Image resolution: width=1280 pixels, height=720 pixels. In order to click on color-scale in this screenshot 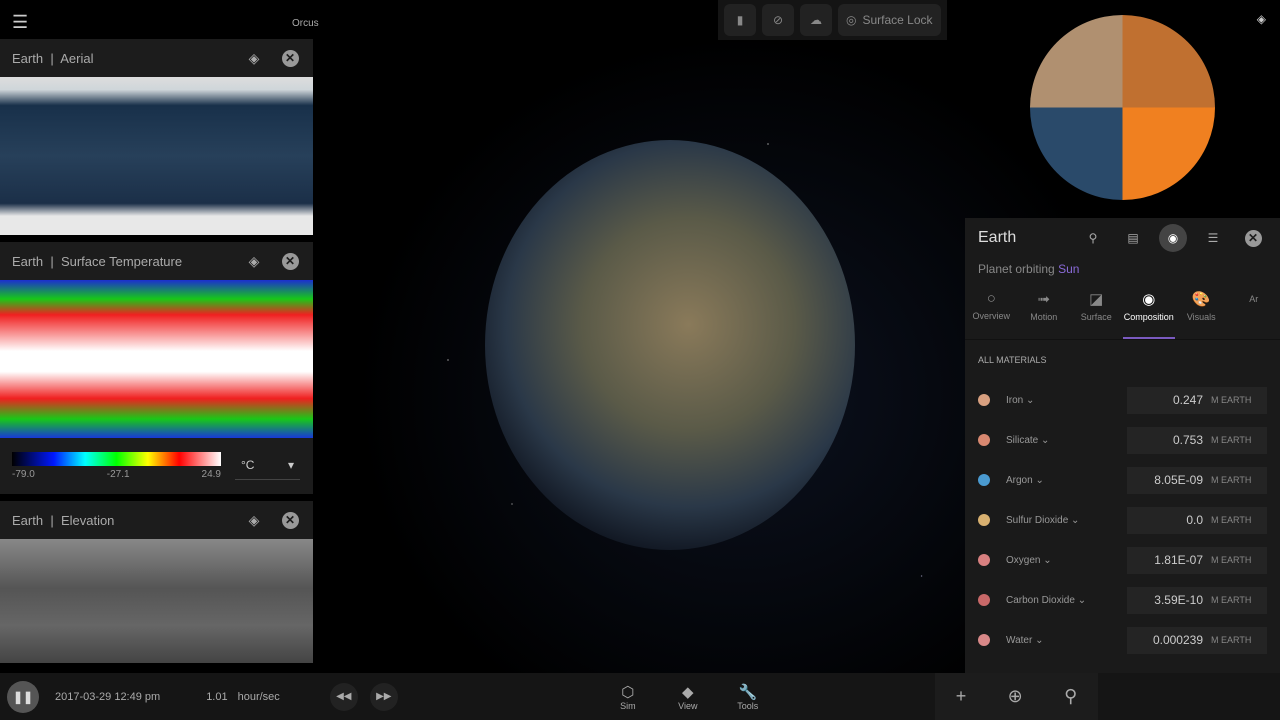, I will do `click(116, 459)`.